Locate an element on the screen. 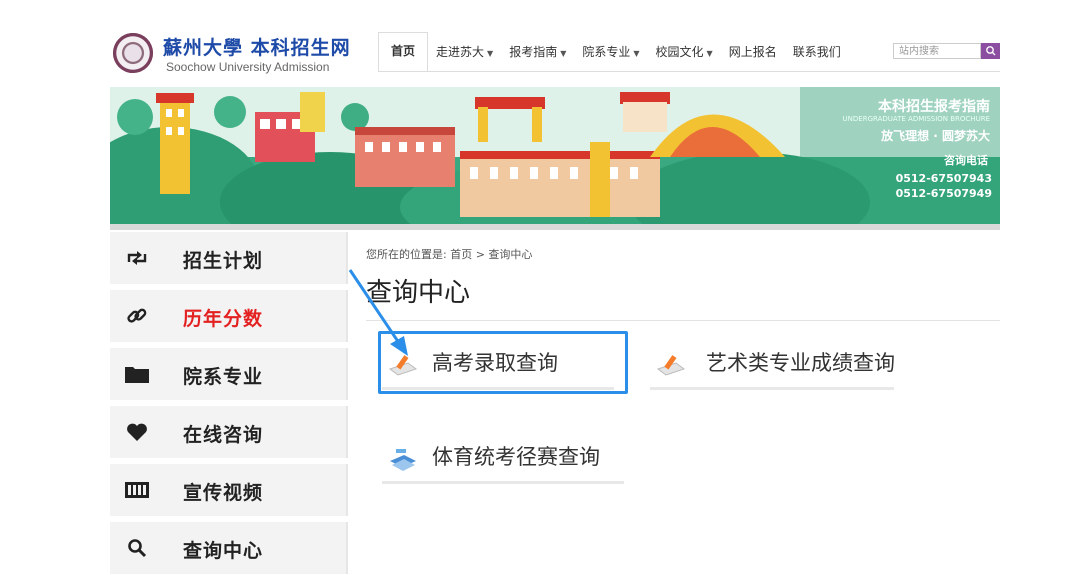 This screenshot has width=1080, height=575. folder-icon is located at coordinates (137, 374).